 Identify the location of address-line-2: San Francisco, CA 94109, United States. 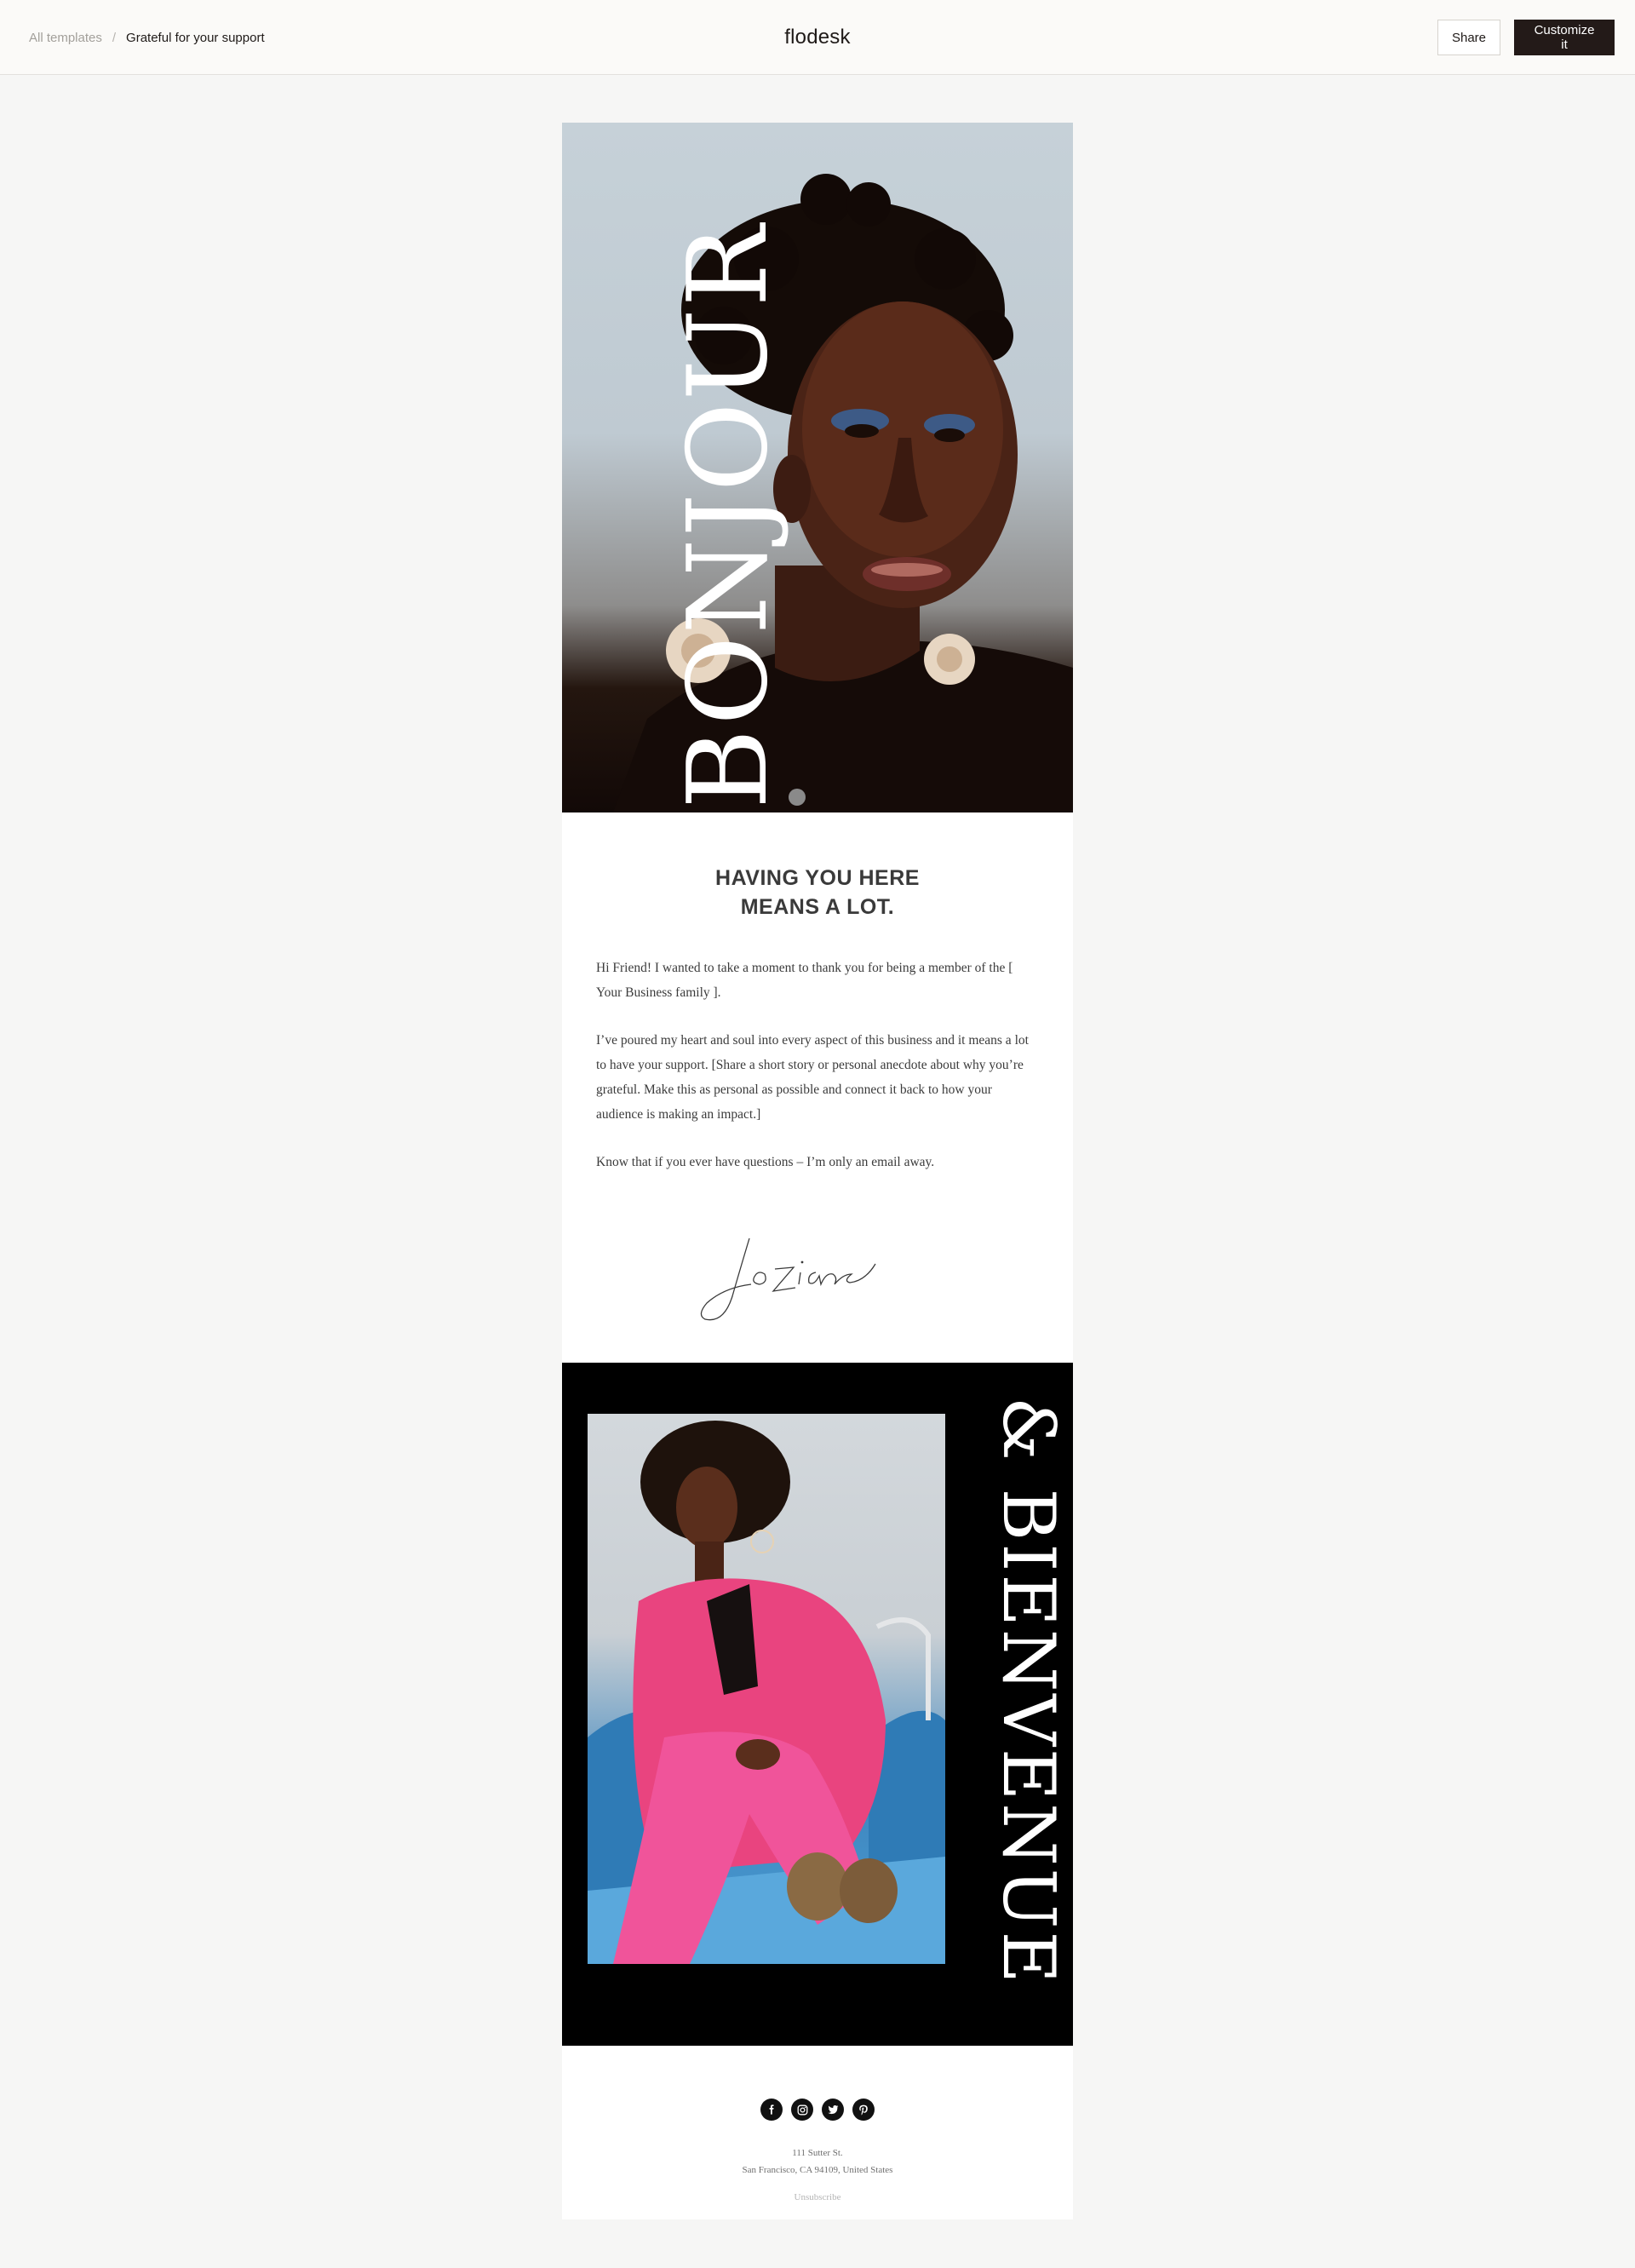
(817, 2170).